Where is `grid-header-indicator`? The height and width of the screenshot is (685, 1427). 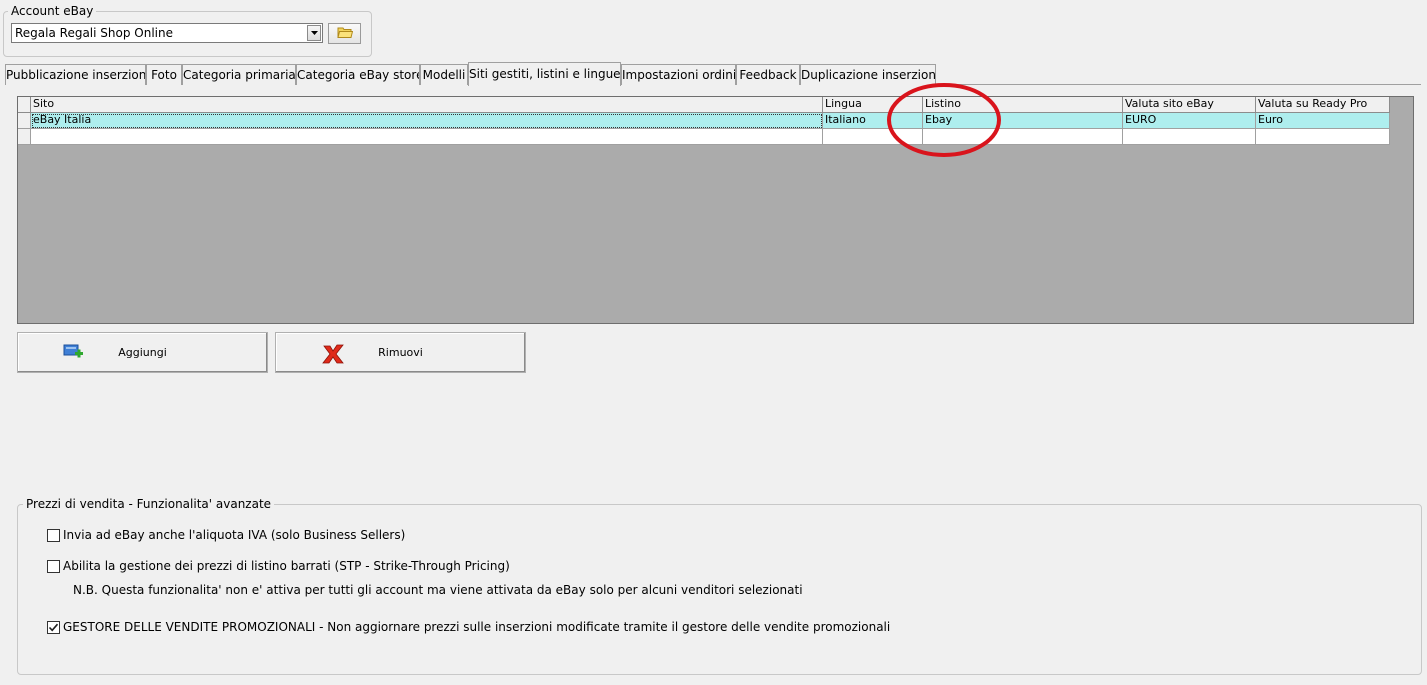 grid-header-indicator is located at coordinates (24, 105).